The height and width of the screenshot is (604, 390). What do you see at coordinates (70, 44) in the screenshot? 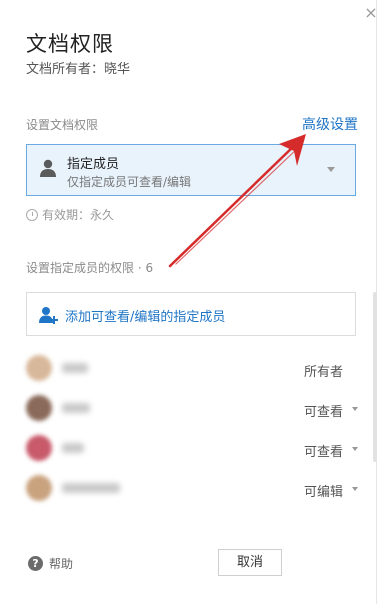
I see `dialog-title: 文档权限` at bounding box center [70, 44].